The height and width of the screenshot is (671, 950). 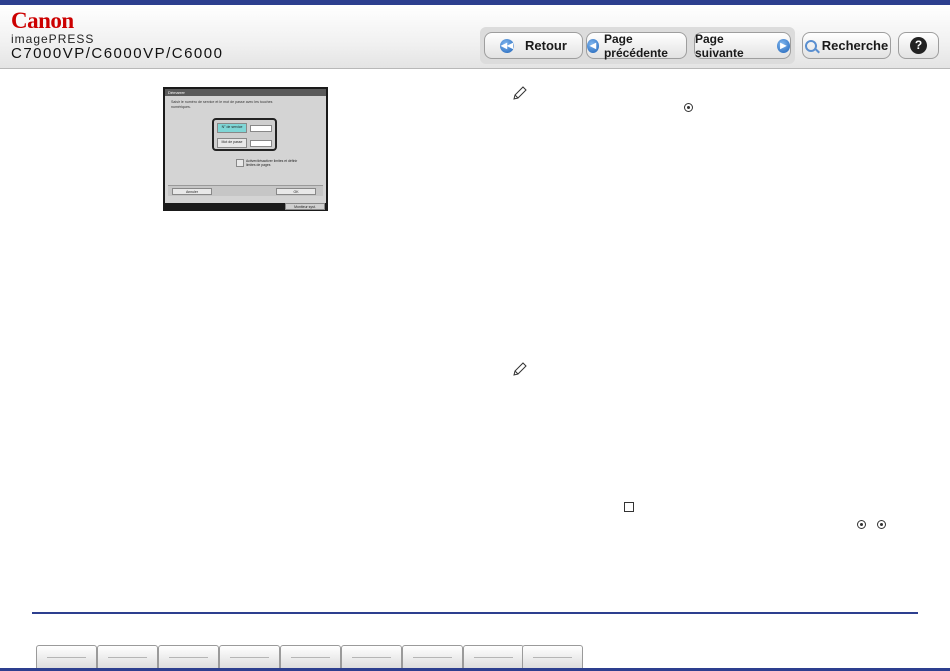 What do you see at coordinates (810, 45) in the screenshot?
I see `magnifier-icon` at bounding box center [810, 45].